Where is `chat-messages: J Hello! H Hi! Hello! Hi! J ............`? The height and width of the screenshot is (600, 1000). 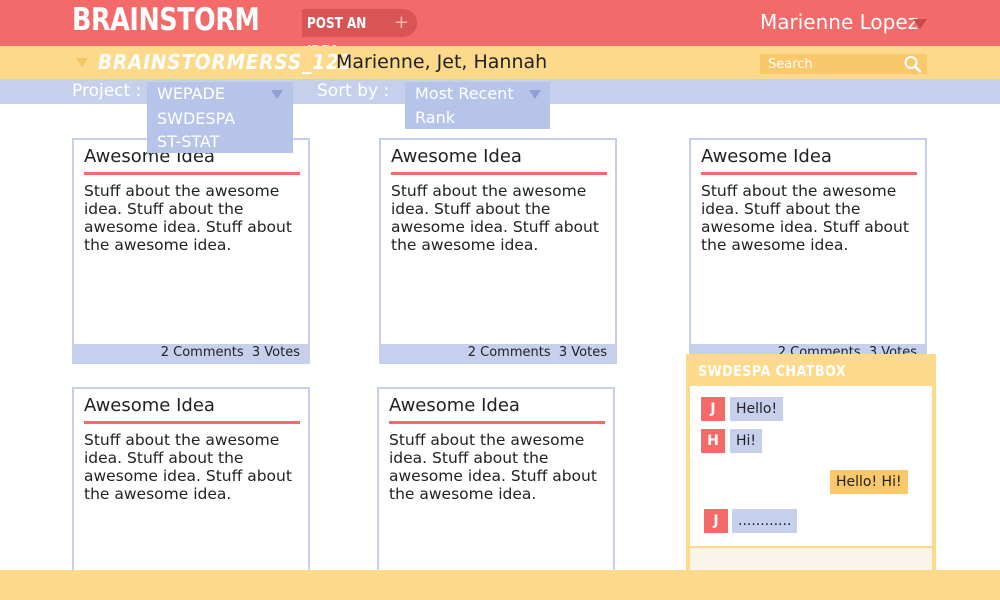 chat-messages: J Hello! H Hi! Hello! Hi! J ............ is located at coordinates (811, 476).